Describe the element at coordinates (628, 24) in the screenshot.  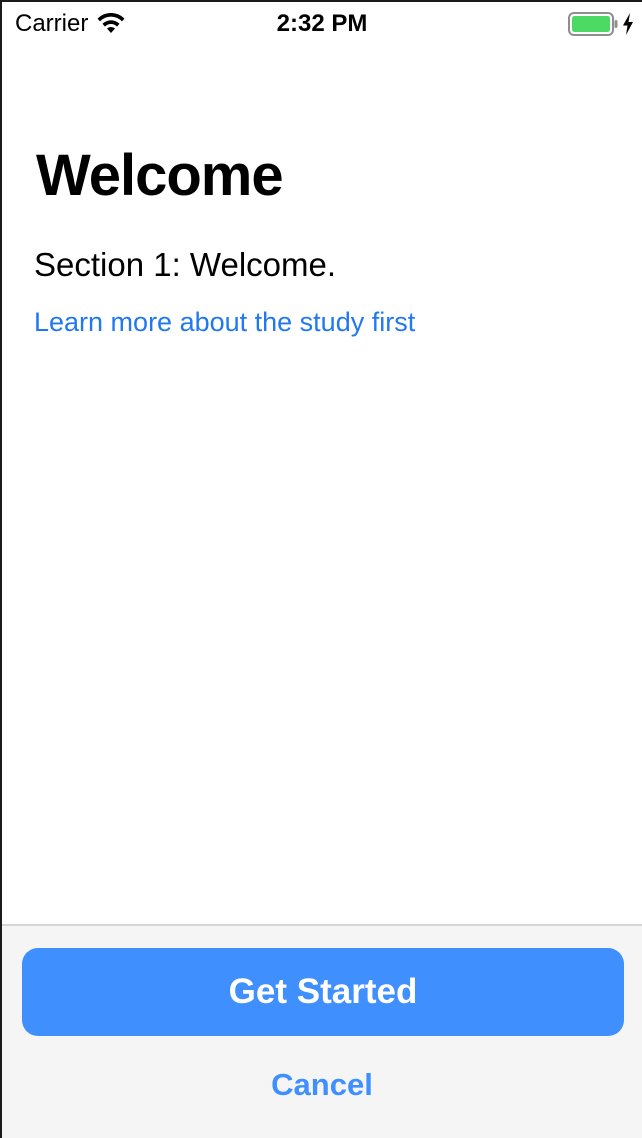
I see `charging-bolt-icon` at that location.